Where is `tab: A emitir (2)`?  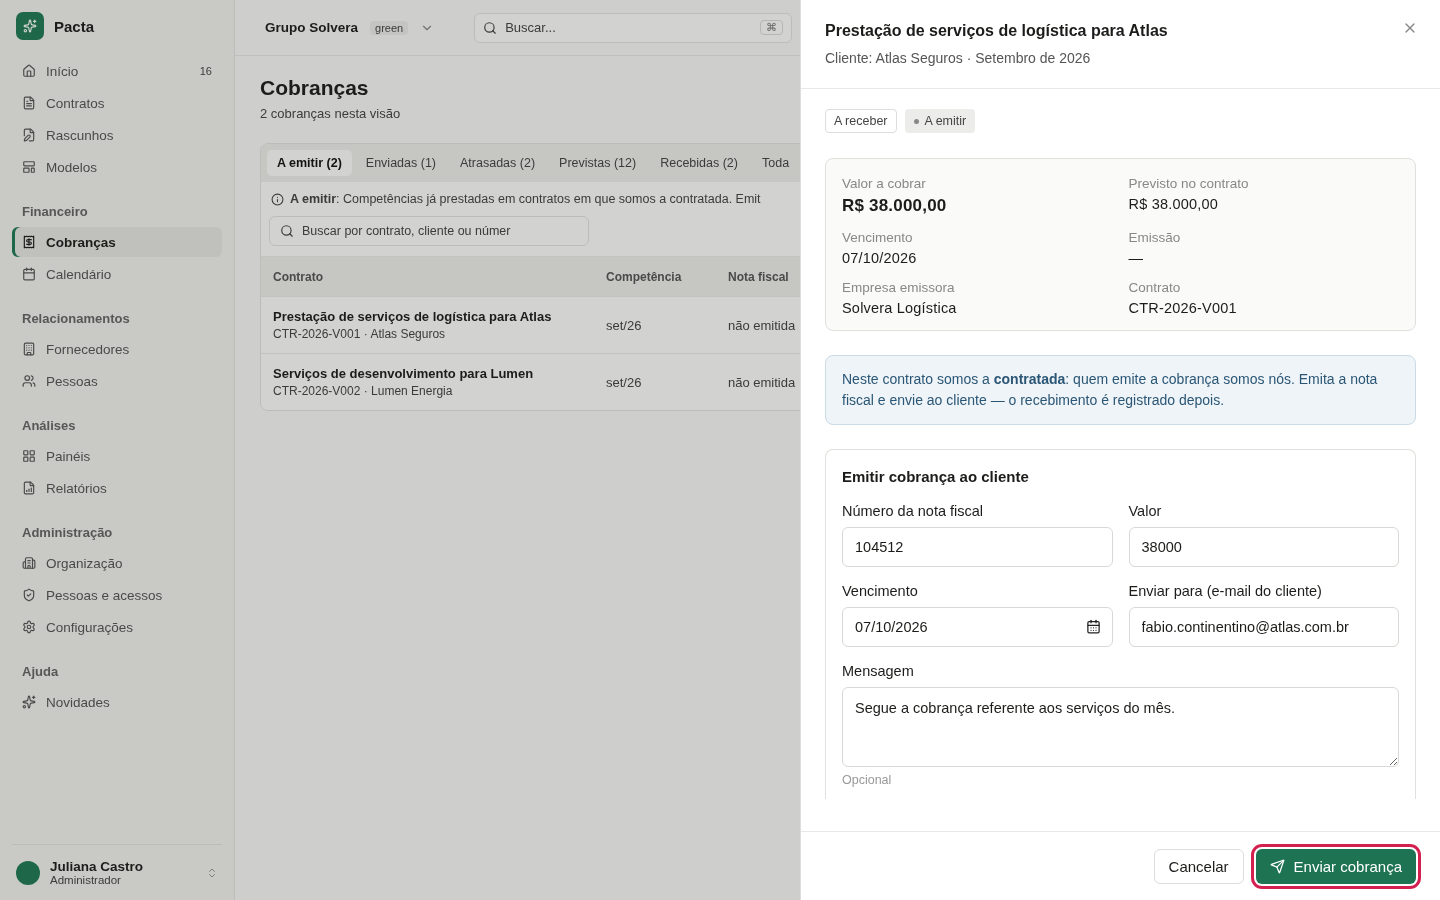 tab: A emitir (2) is located at coordinates (309, 163).